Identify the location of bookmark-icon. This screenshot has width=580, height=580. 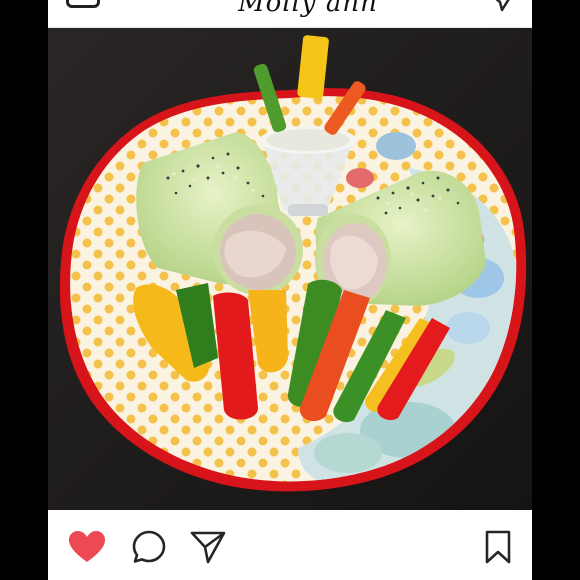
(498, 547).